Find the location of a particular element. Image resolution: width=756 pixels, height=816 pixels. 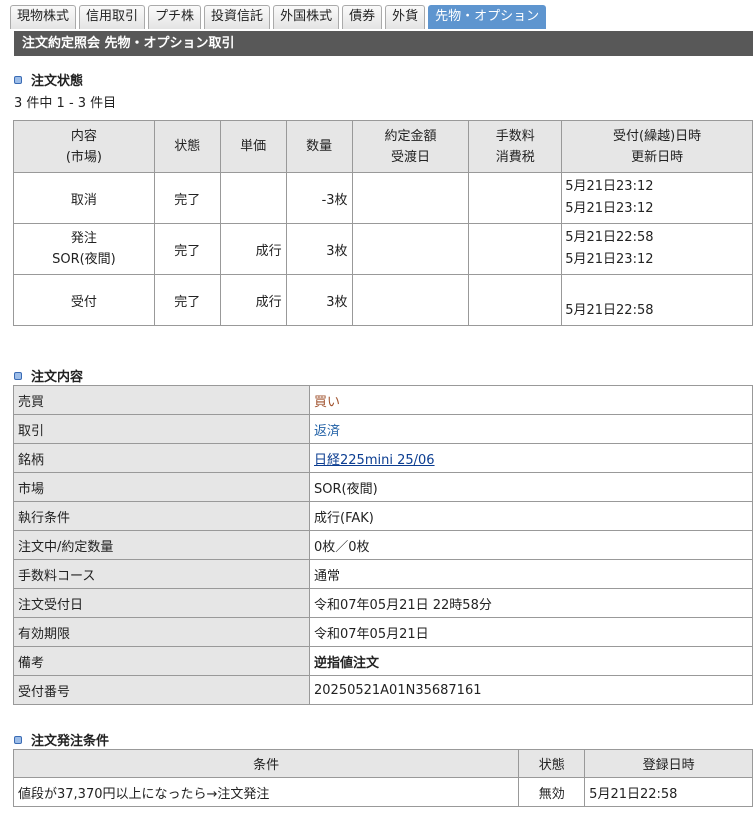

row-content: 取消 is located at coordinates (84, 198).